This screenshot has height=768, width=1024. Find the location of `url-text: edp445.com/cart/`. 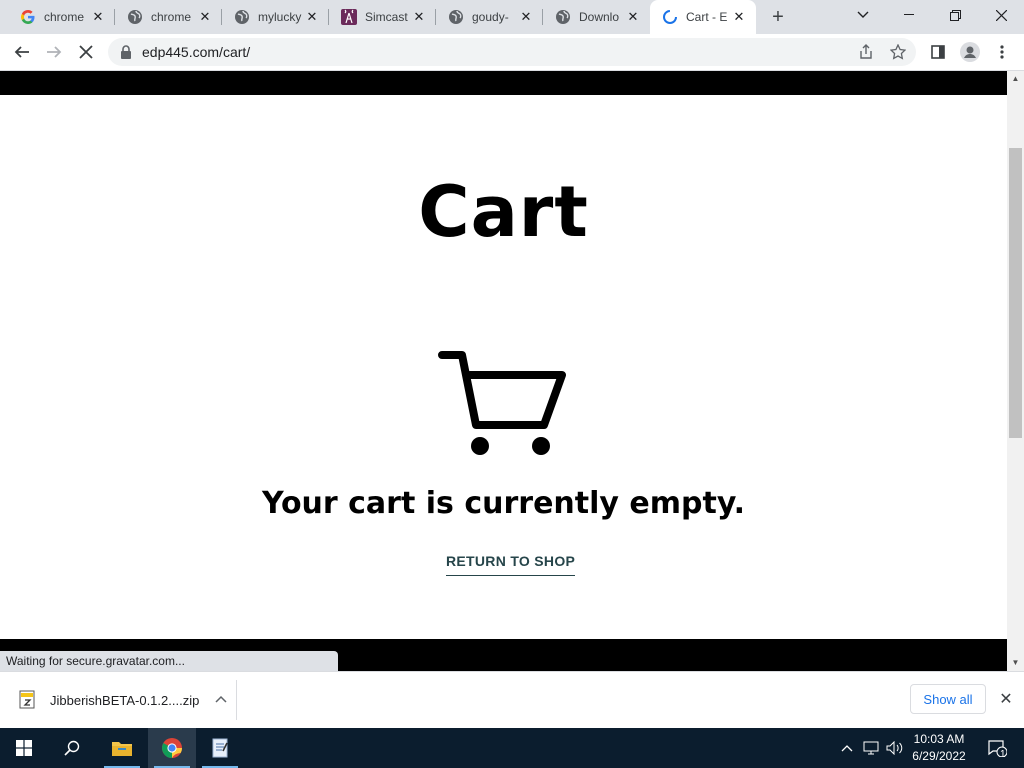

url-text: edp445.com/cart/ is located at coordinates (196, 52).